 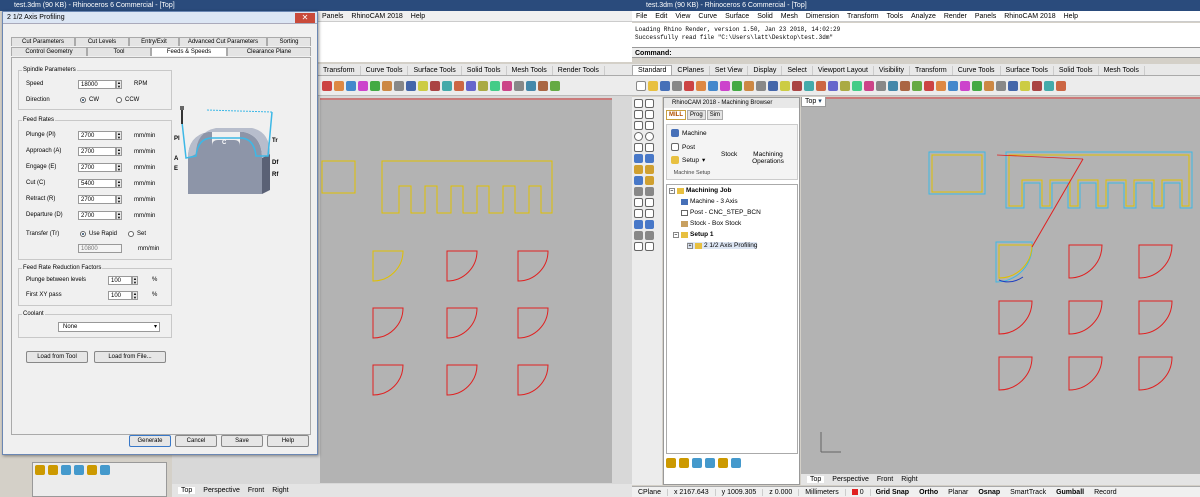 I want to click on transfer-input: 10800, so click(x=100, y=248).